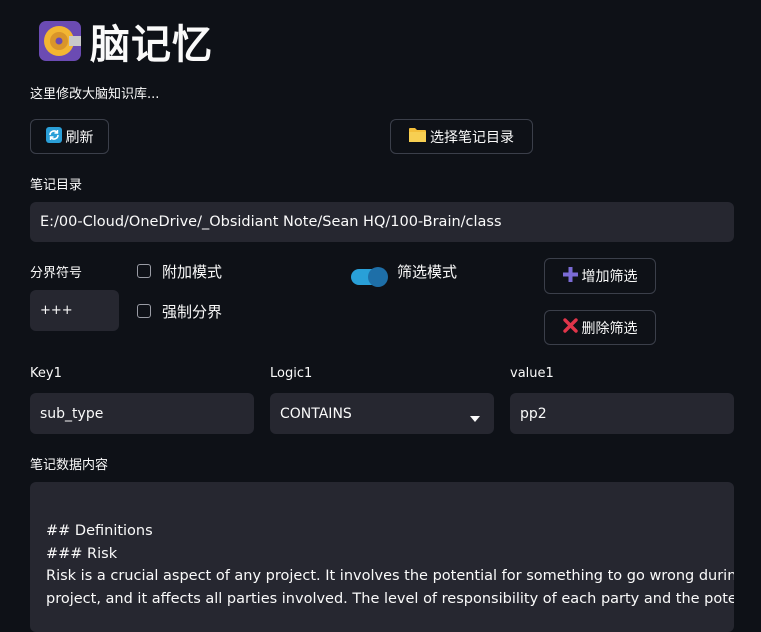  Describe the element at coordinates (609, 277) in the screenshot. I see `add-filter-label: 增加筛选` at that location.